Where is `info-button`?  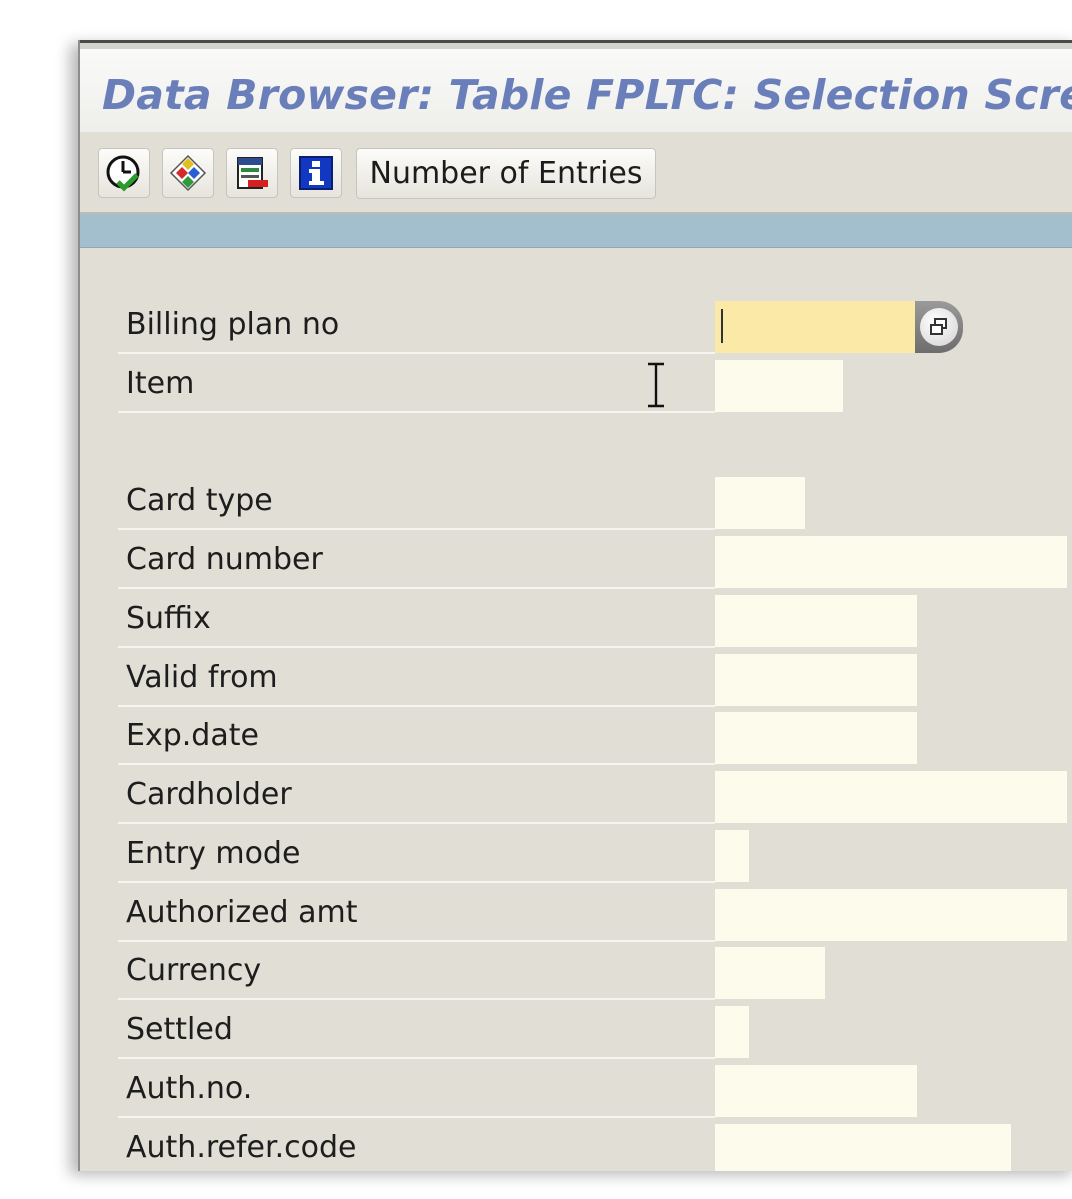
info-button is located at coordinates (316, 173).